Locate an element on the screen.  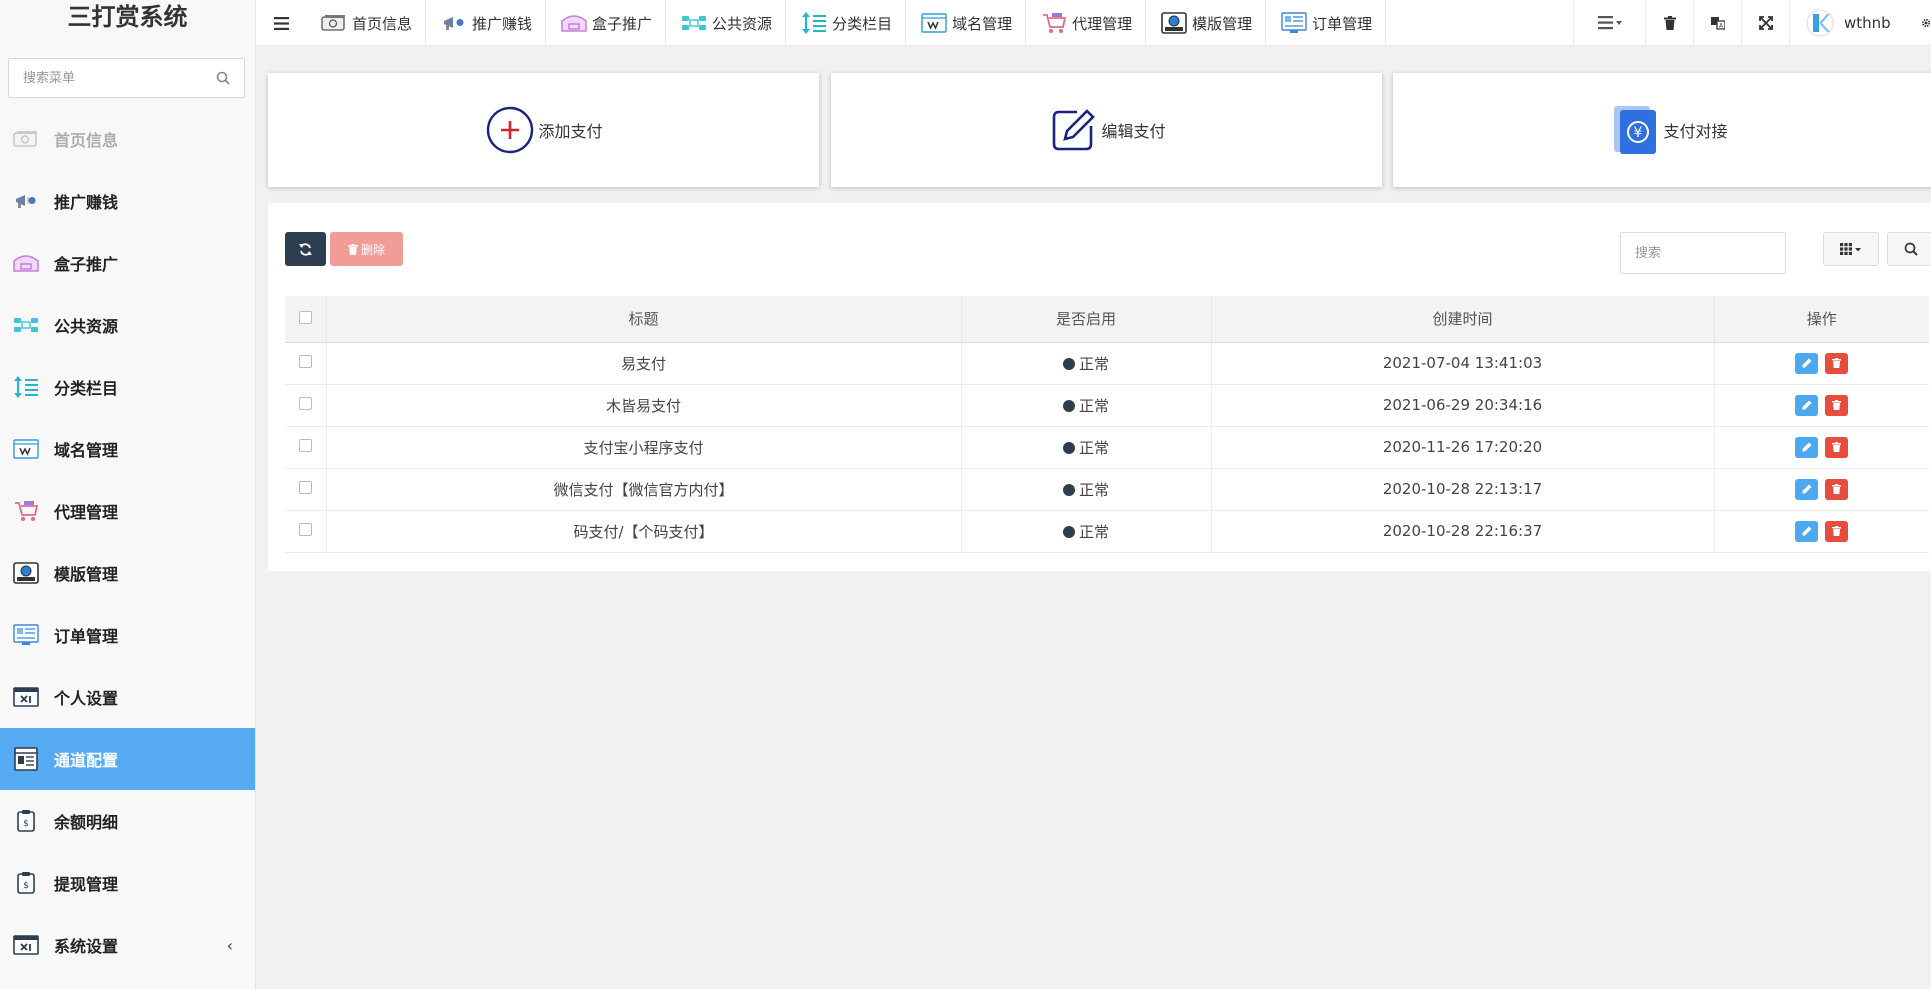
columns-toggle-button is located at coordinates (1851, 249).